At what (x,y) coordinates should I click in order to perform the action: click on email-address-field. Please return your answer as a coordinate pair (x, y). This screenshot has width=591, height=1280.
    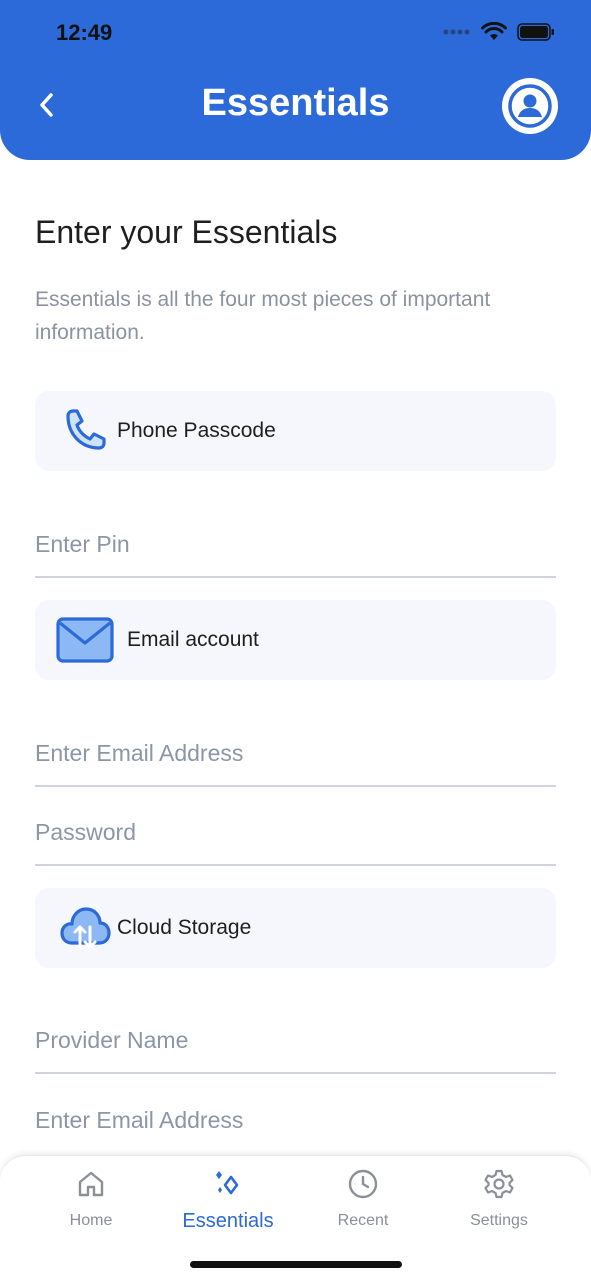
    Looking at the image, I should click on (295, 754).